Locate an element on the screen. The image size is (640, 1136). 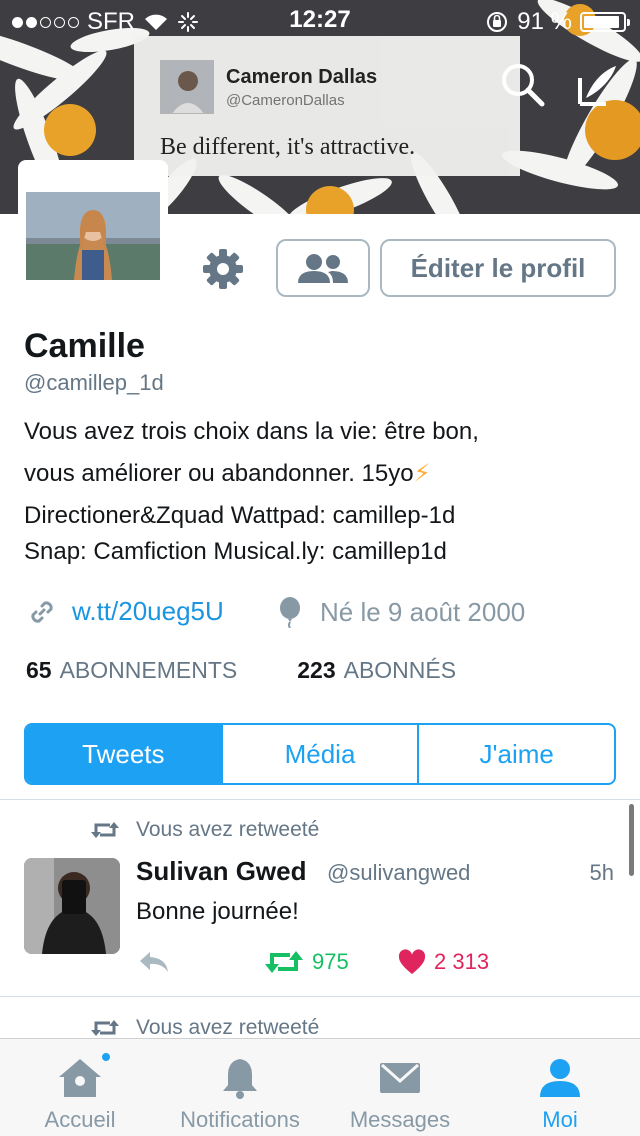
tab-tweets: Tweets is located at coordinates (123, 754).